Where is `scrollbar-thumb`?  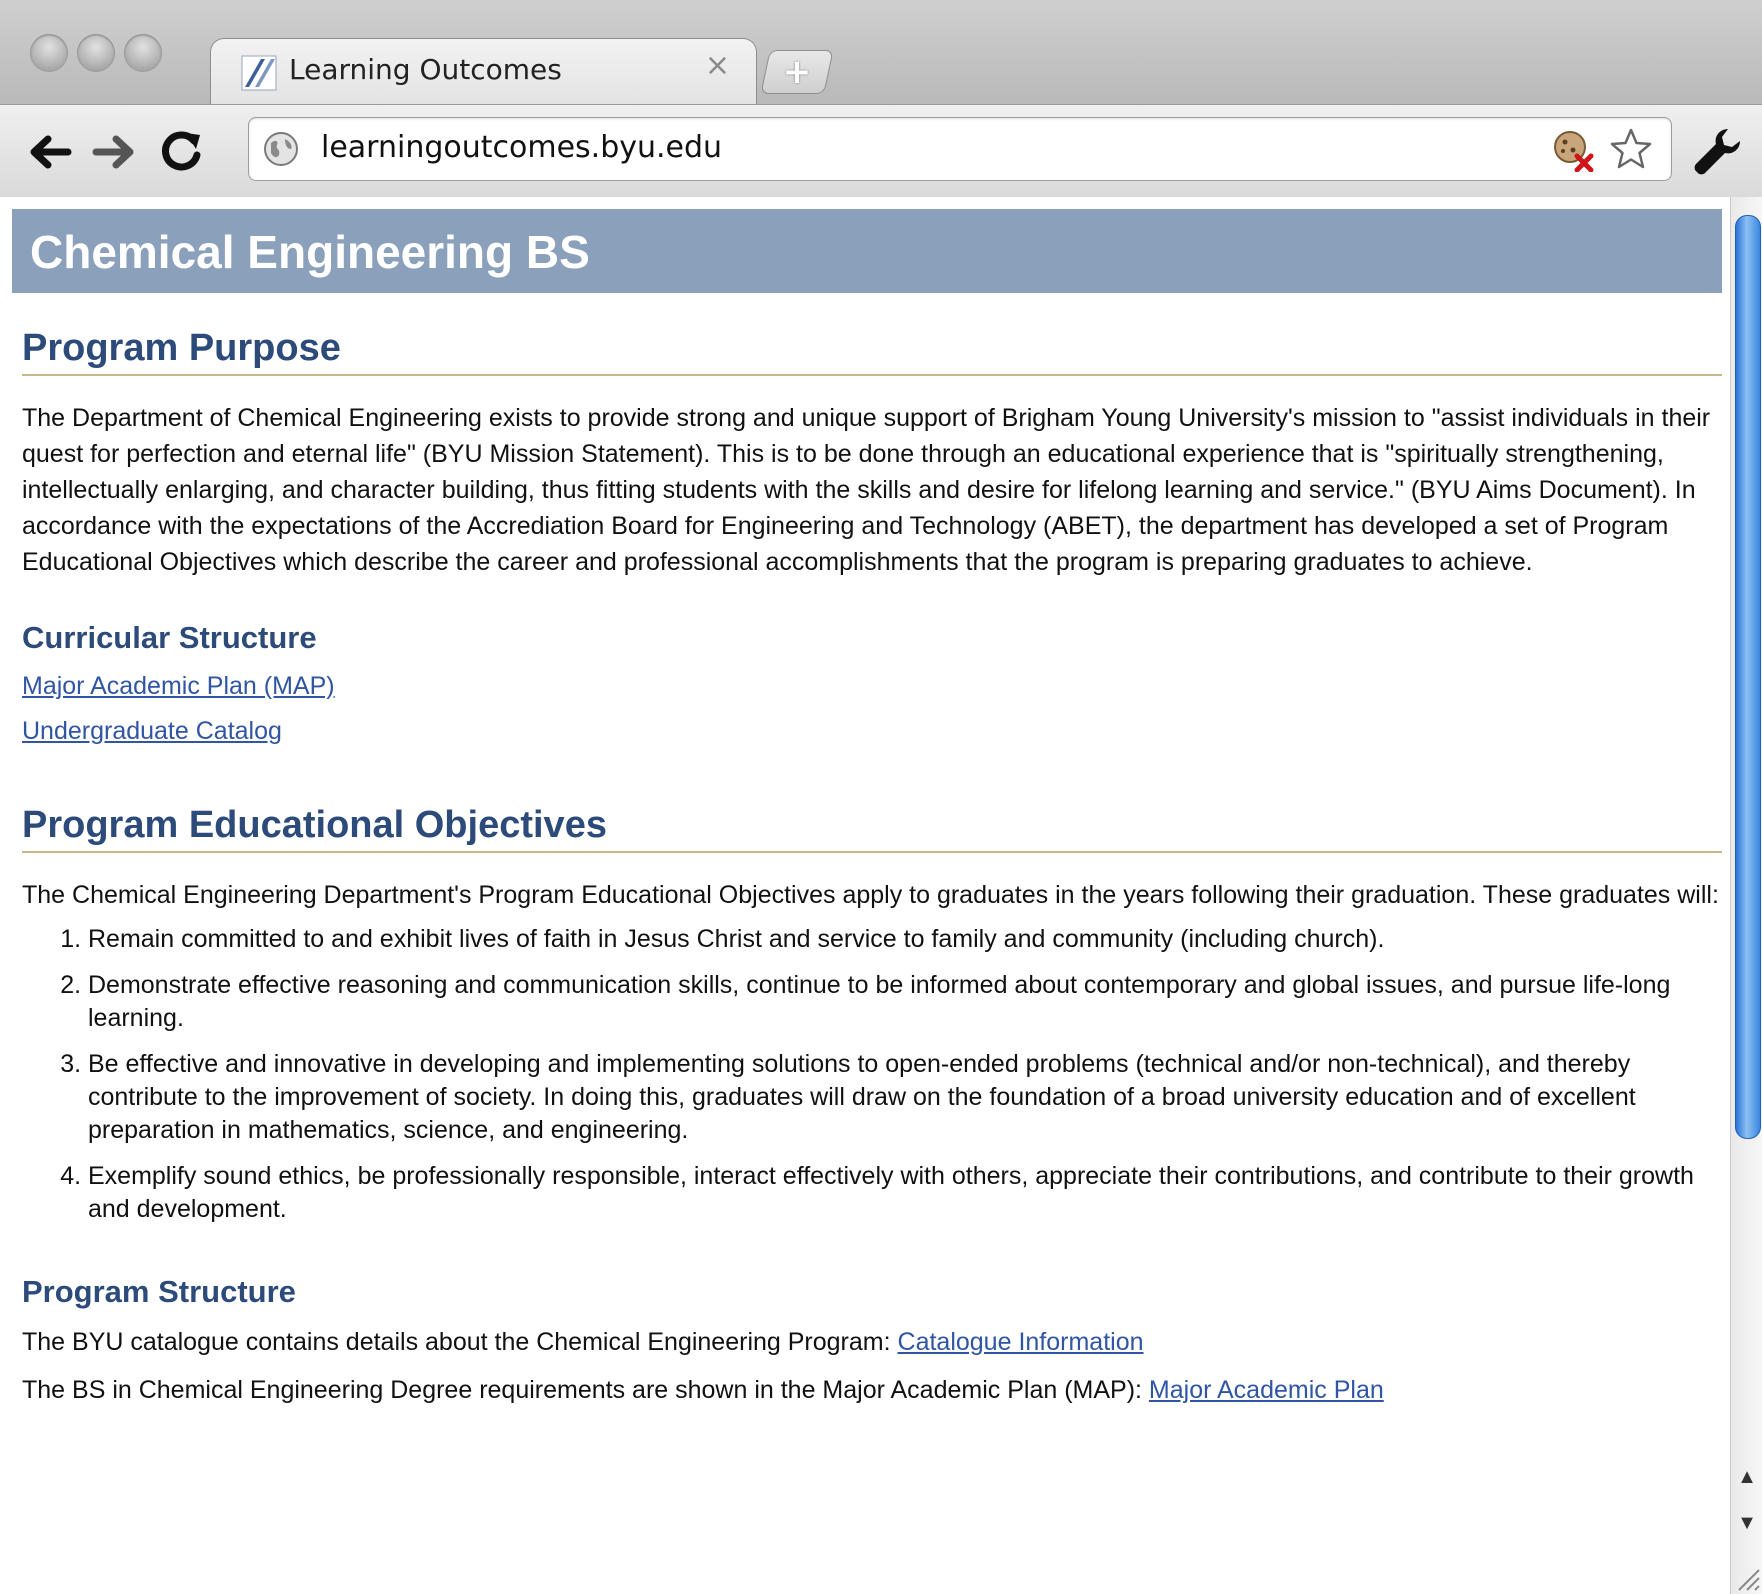
scrollbar-thumb is located at coordinates (1748, 677).